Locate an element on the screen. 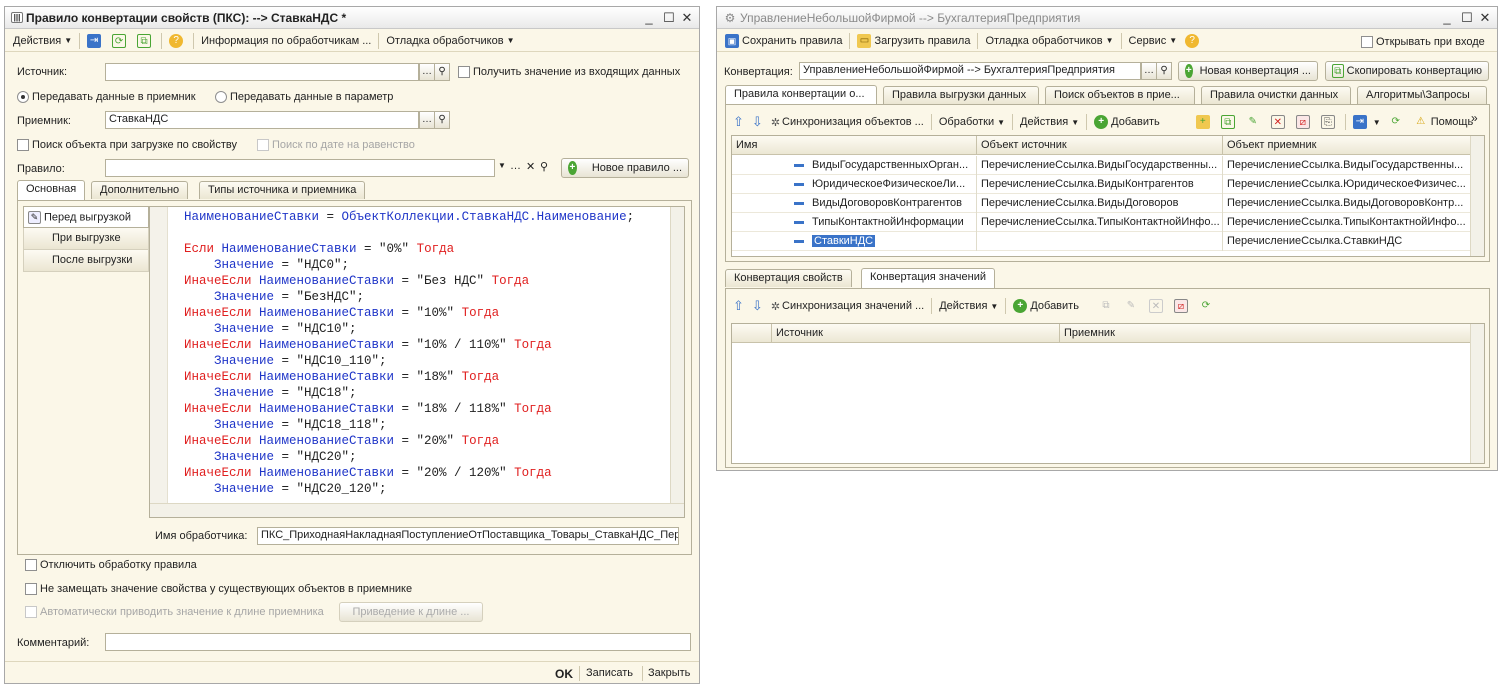 Image resolution: width=1501 pixels, height=689 pixels. code-line: Значение = "НДС20"; is located at coordinates (409, 457).